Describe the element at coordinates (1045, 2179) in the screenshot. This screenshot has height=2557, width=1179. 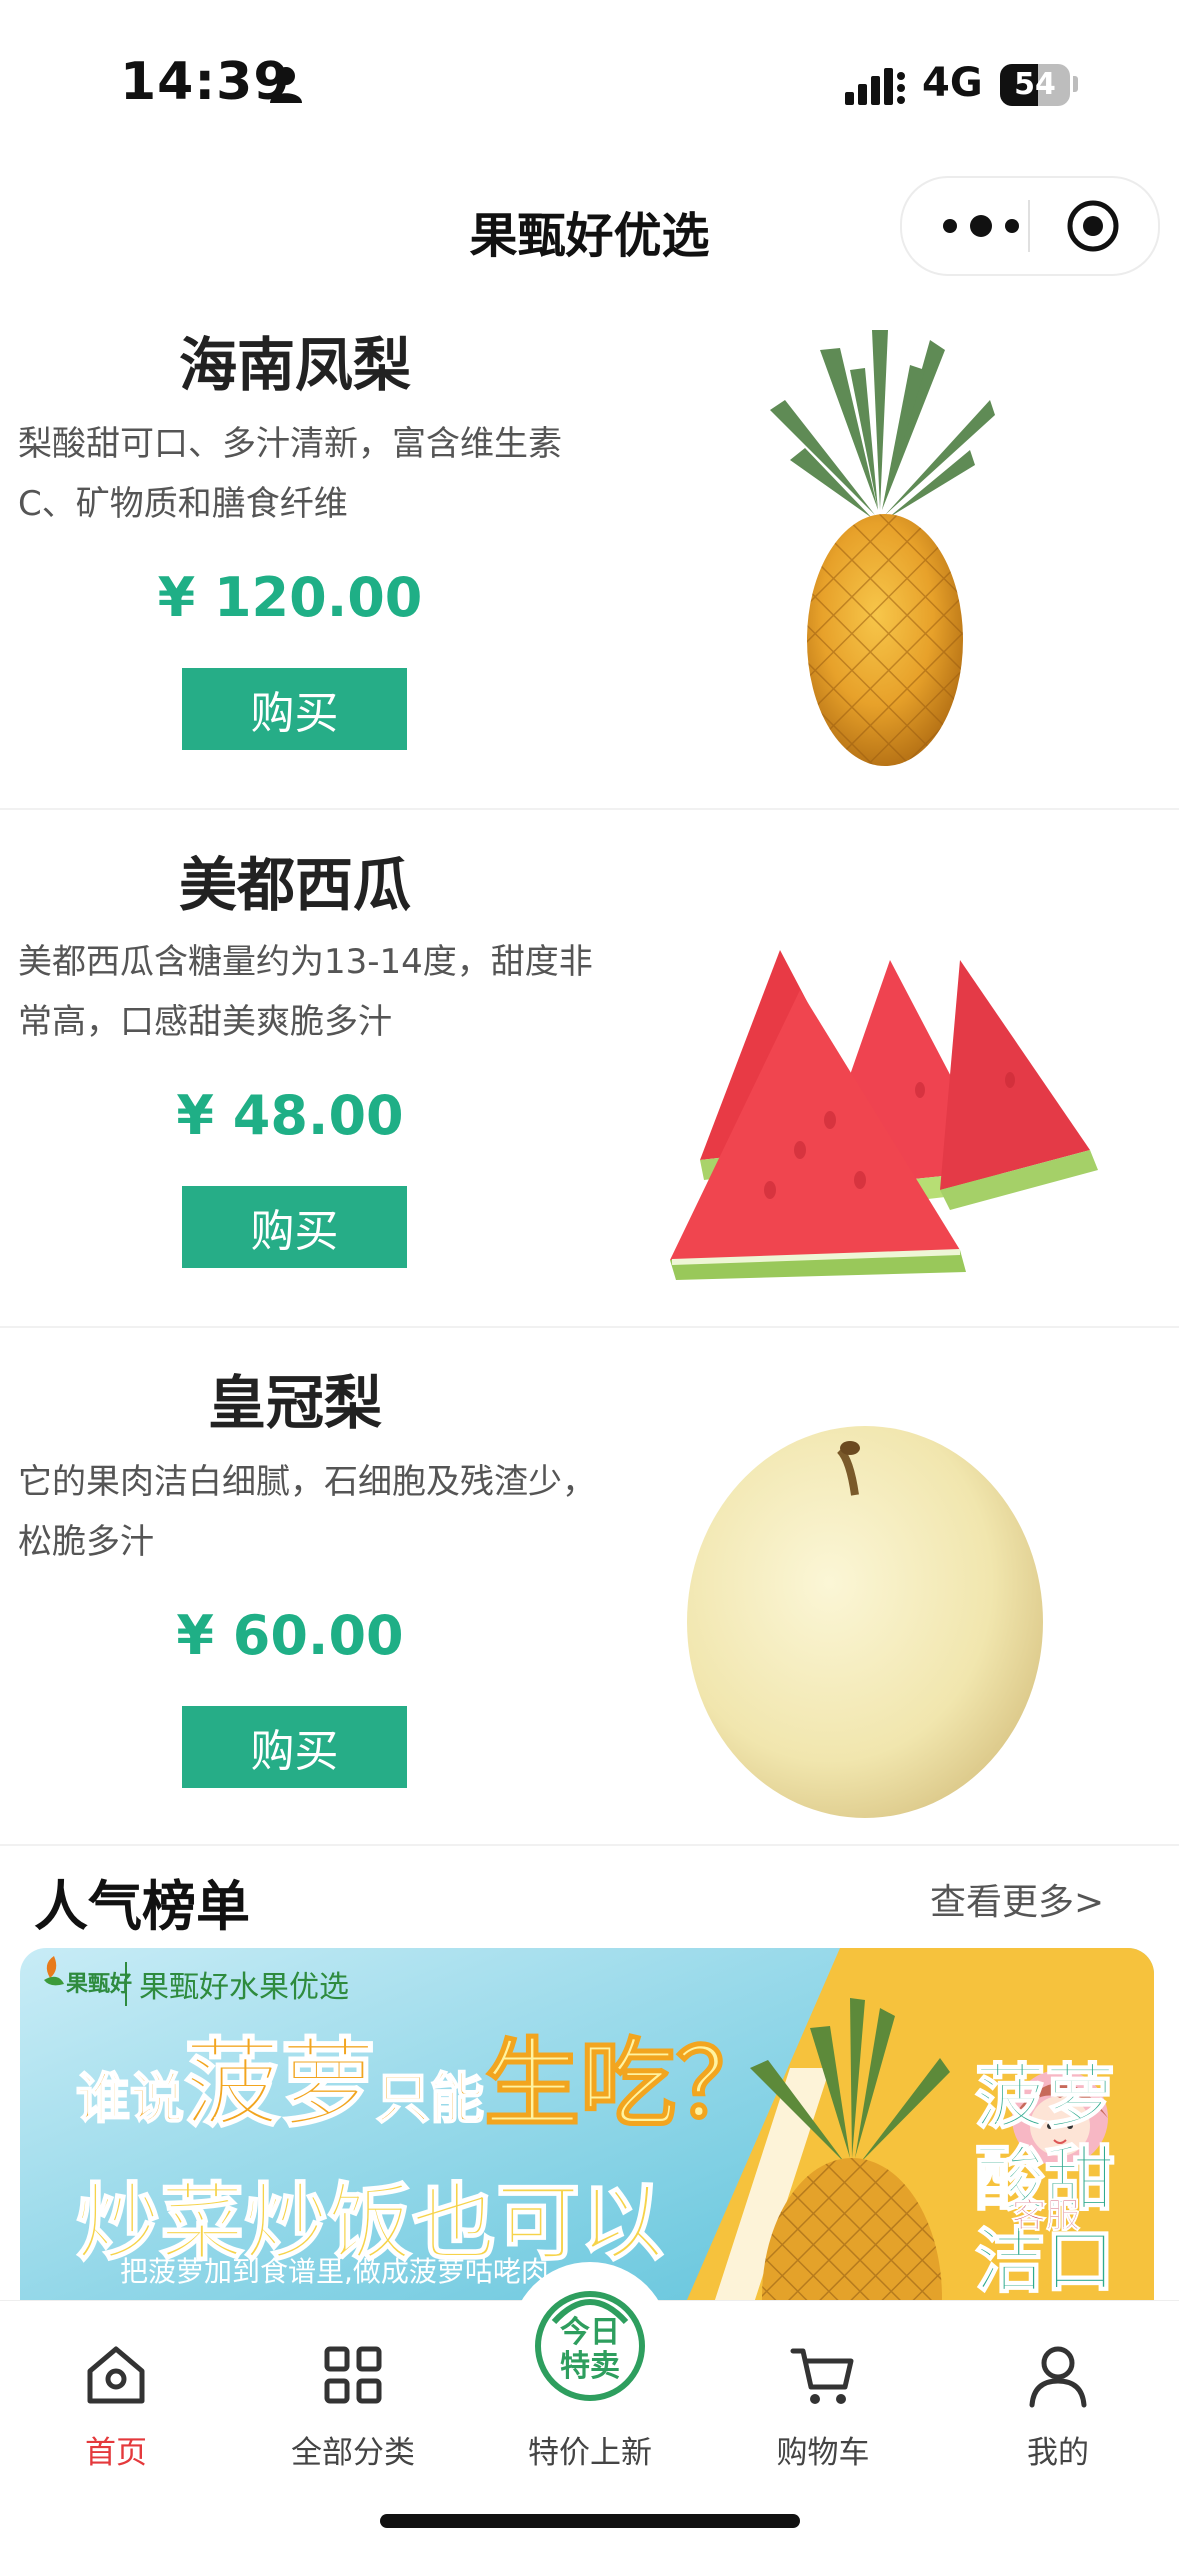
I see `banner-side-text: 菠萝酸甜洁口` at that location.